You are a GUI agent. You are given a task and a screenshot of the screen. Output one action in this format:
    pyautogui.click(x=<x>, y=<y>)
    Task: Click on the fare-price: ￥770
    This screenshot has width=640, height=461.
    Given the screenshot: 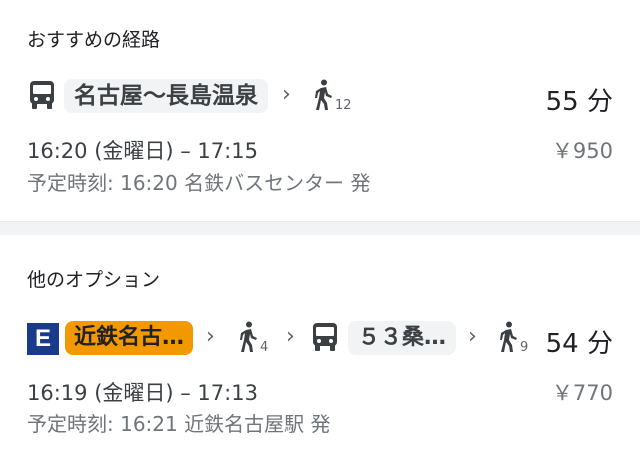 What is the action you would take?
    pyautogui.click(x=582, y=393)
    